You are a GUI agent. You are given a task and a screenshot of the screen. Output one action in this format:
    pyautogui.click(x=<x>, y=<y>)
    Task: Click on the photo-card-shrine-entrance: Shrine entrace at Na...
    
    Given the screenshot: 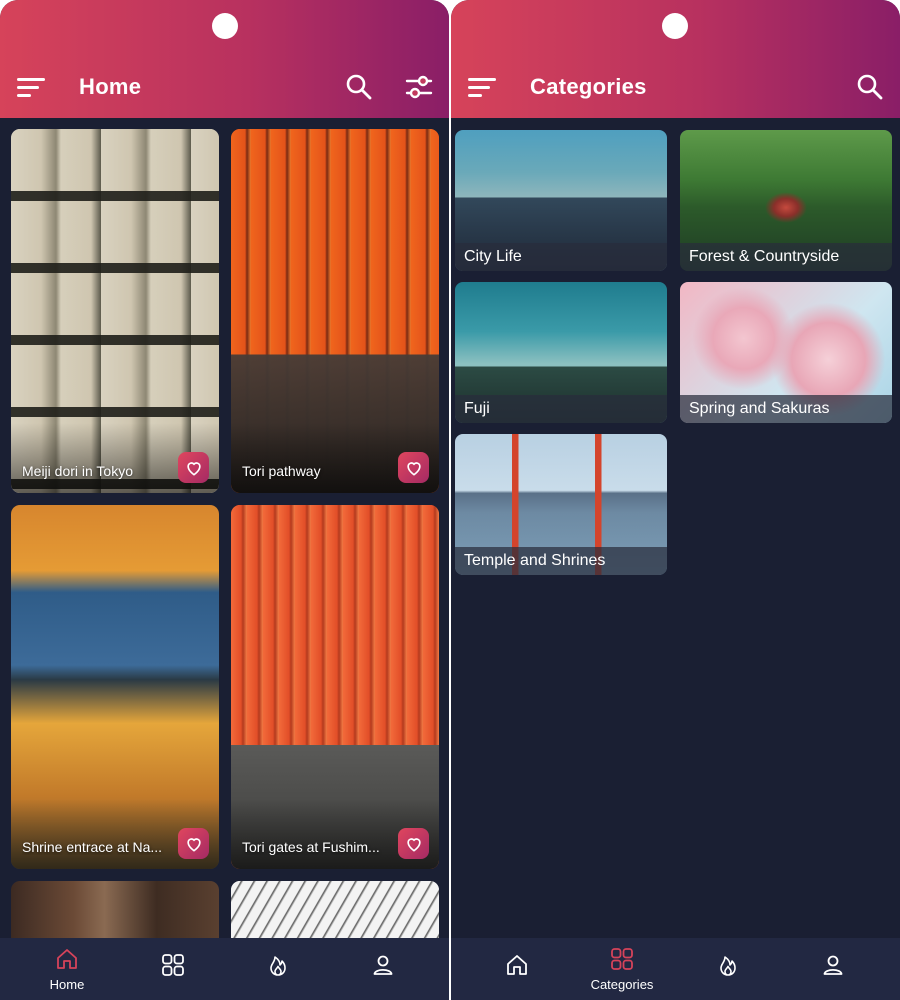 What is the action you would take?
    pyautogui.click(x=115, y=687)
    